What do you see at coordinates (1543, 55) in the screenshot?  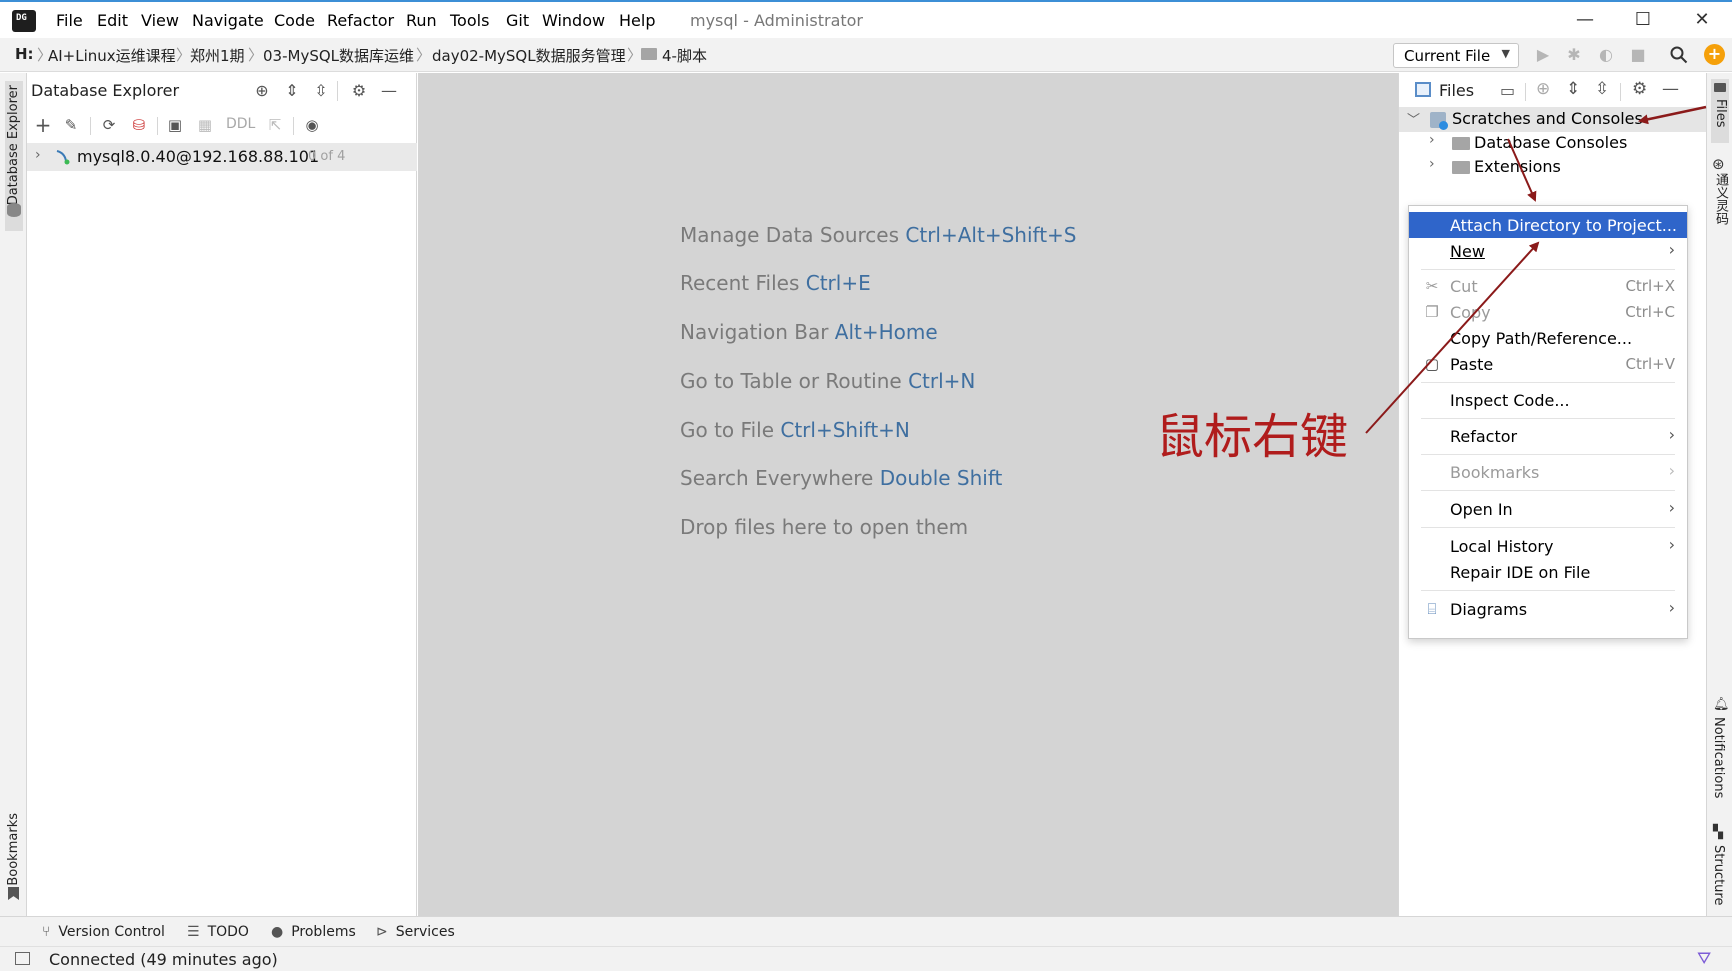 I see `run-icon: ▶` at bounding box center [1543, 55].